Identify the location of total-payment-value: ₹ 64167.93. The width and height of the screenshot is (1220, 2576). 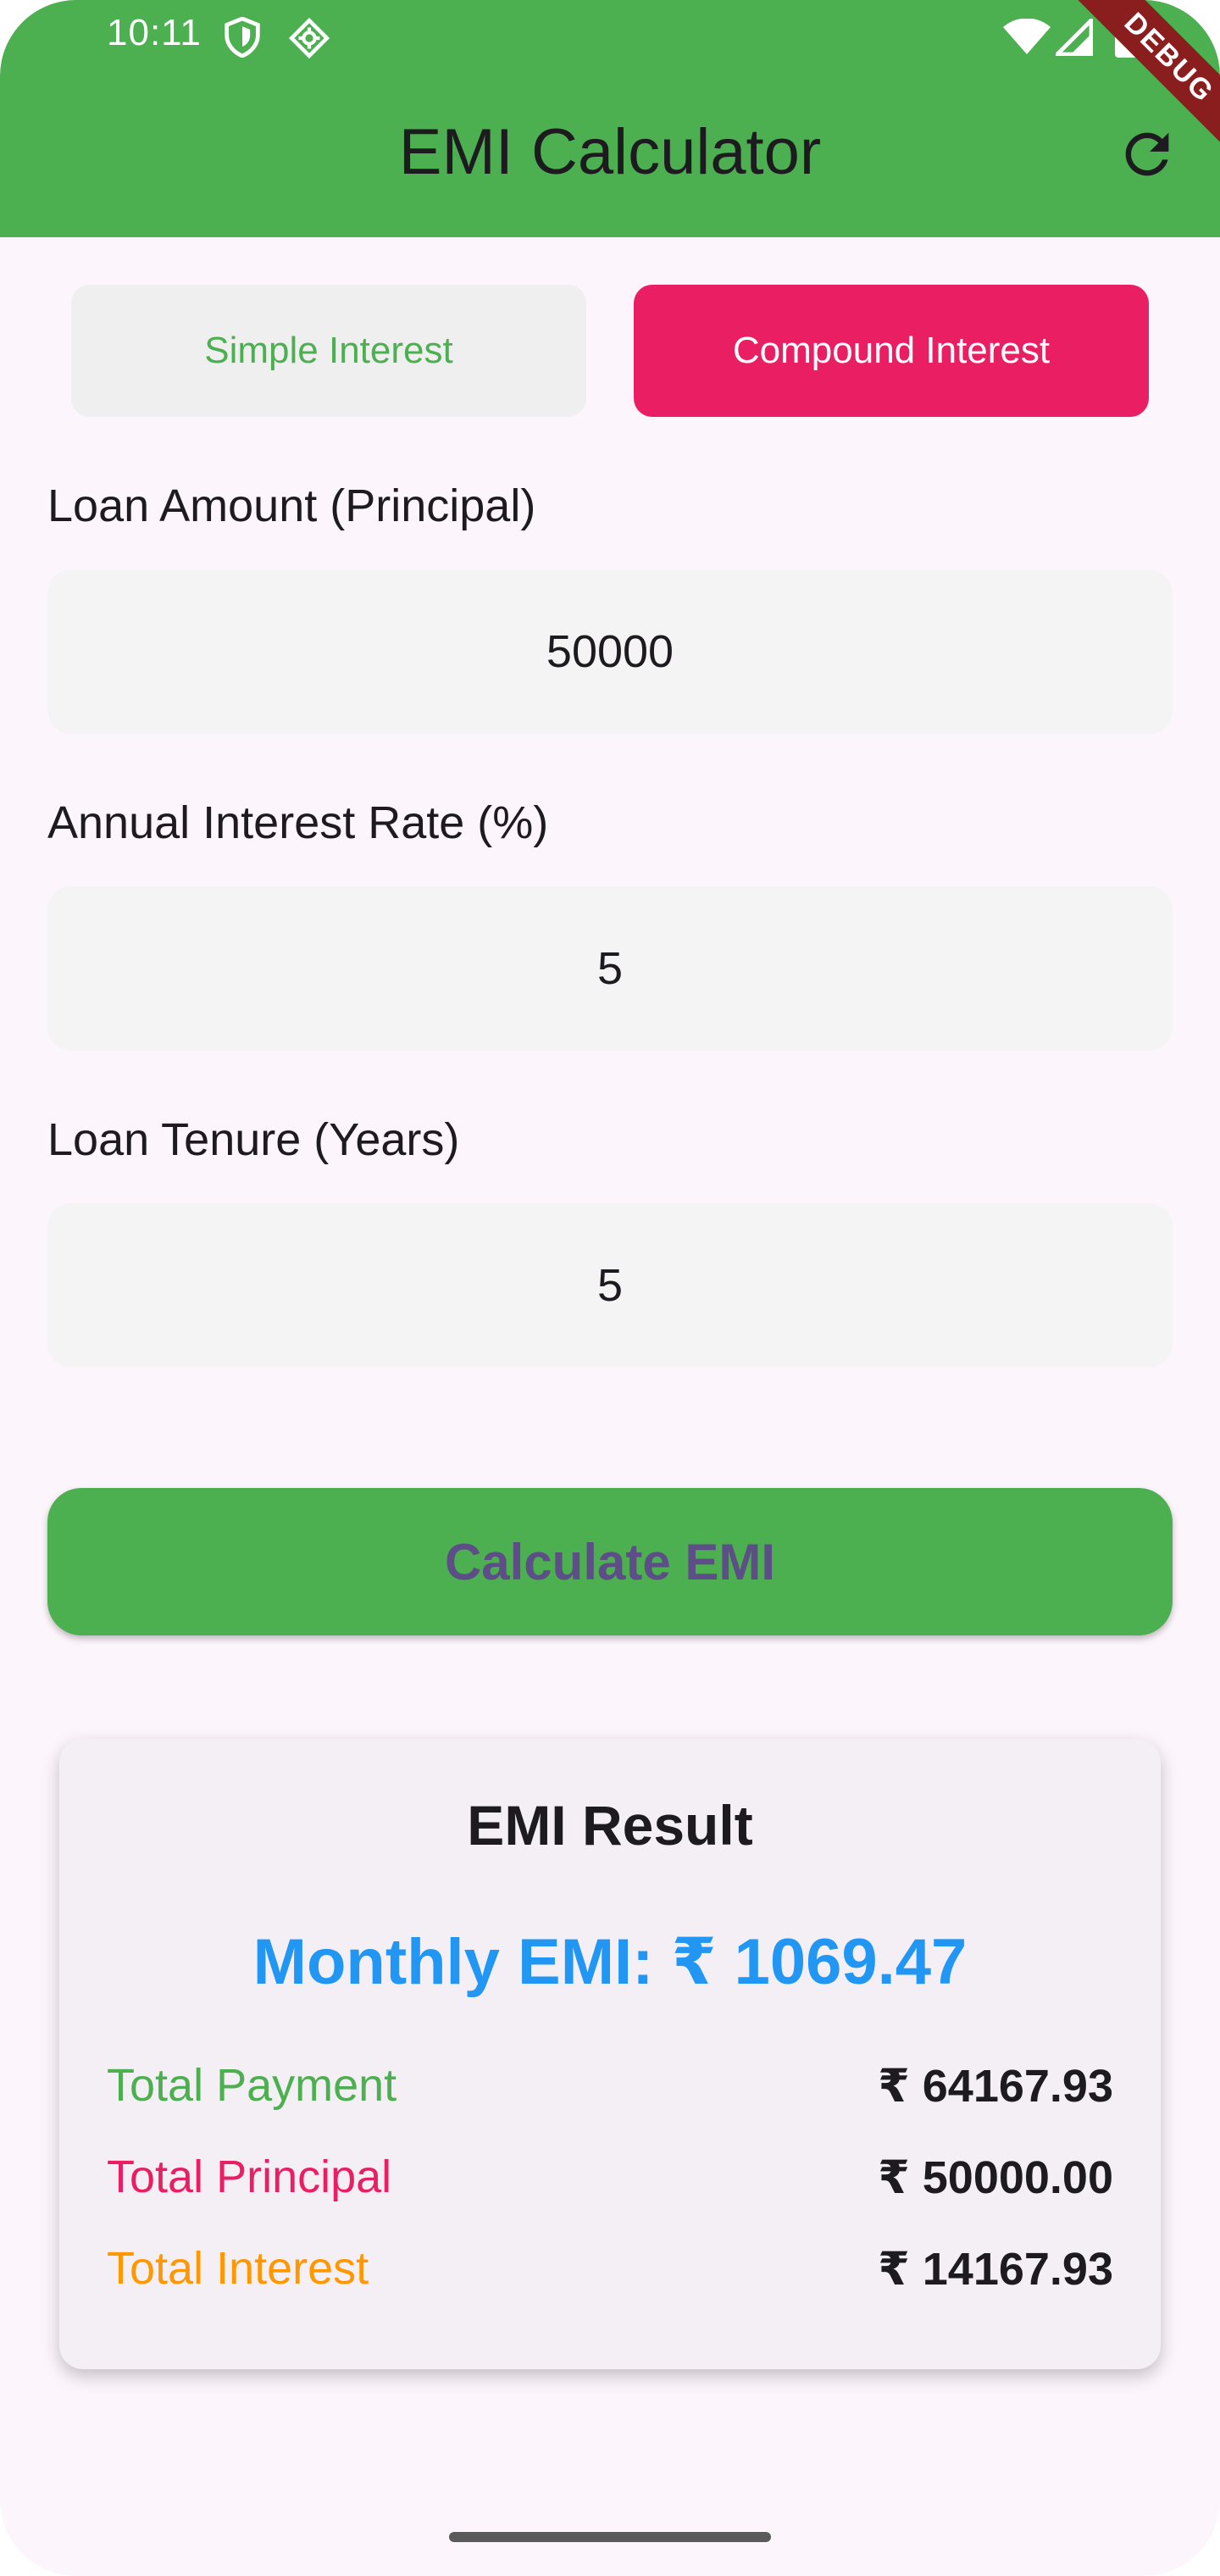
(995, 2086).